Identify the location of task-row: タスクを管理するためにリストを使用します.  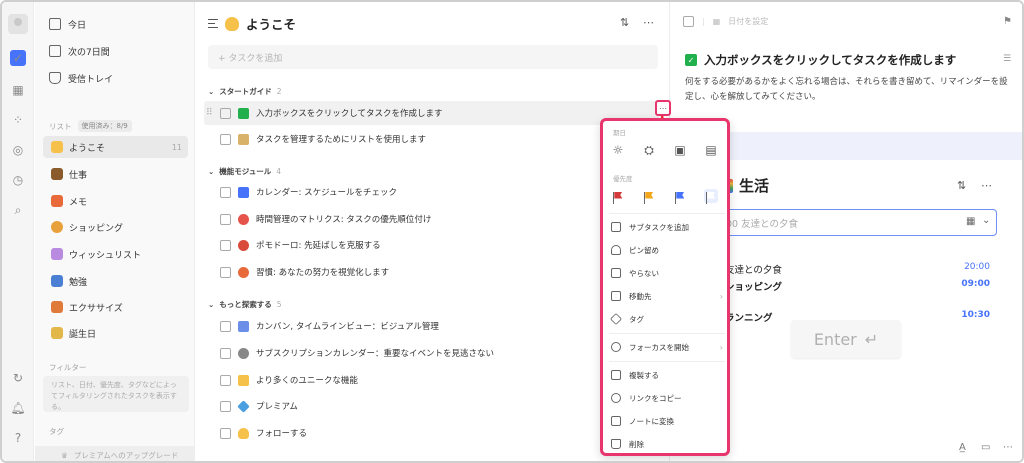
(431, 139).